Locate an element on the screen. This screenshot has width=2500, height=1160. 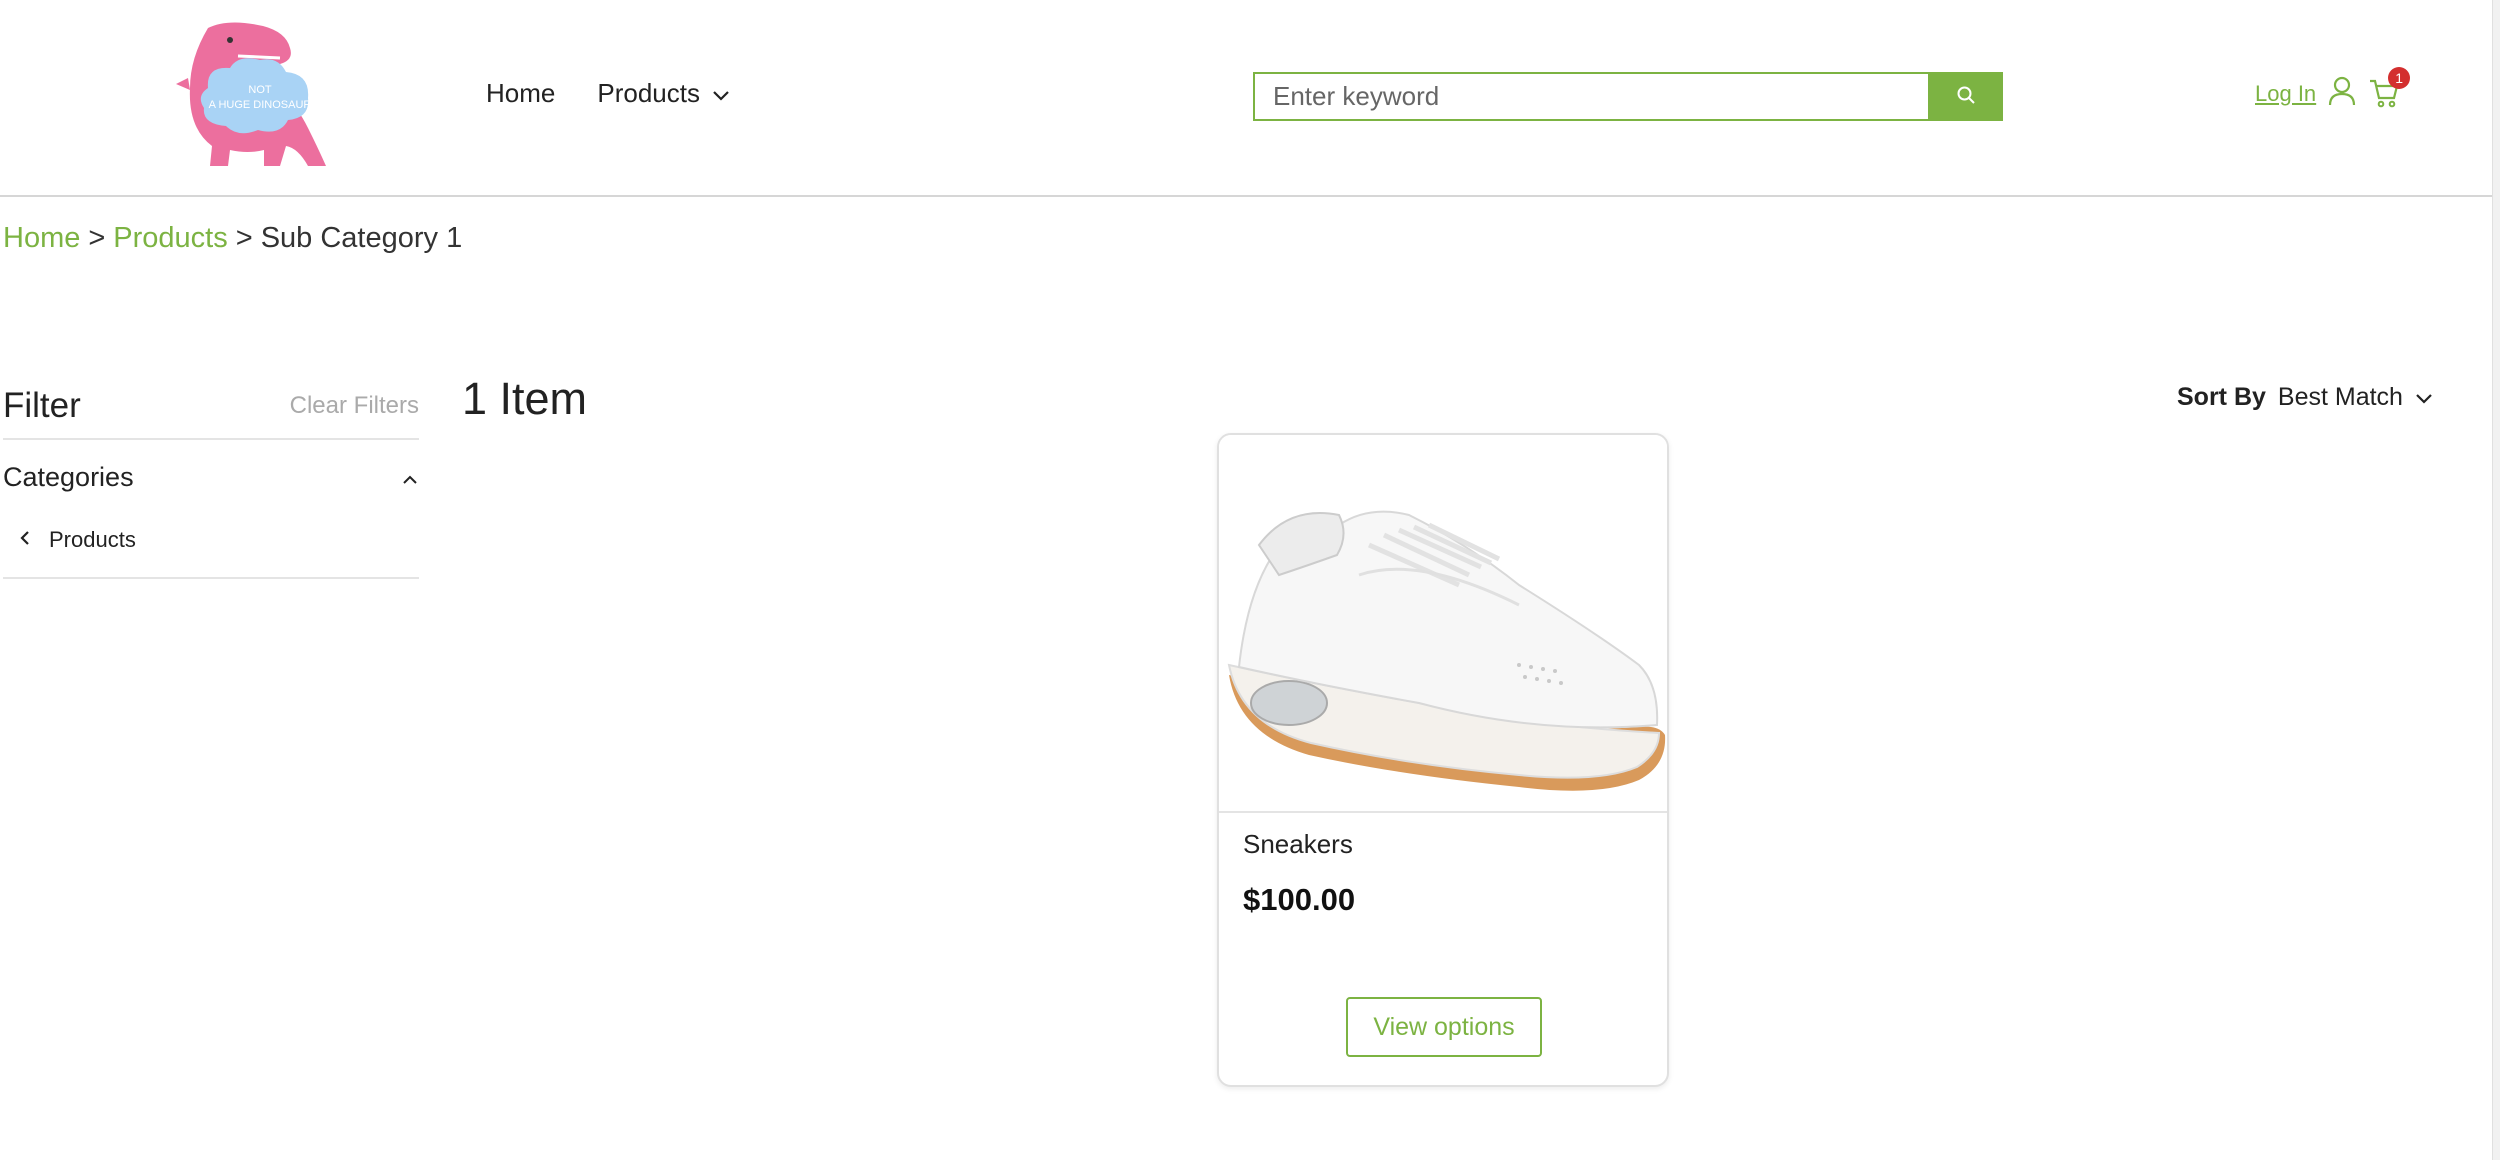
chevron-left-icon is located at coordinates (25, 540).